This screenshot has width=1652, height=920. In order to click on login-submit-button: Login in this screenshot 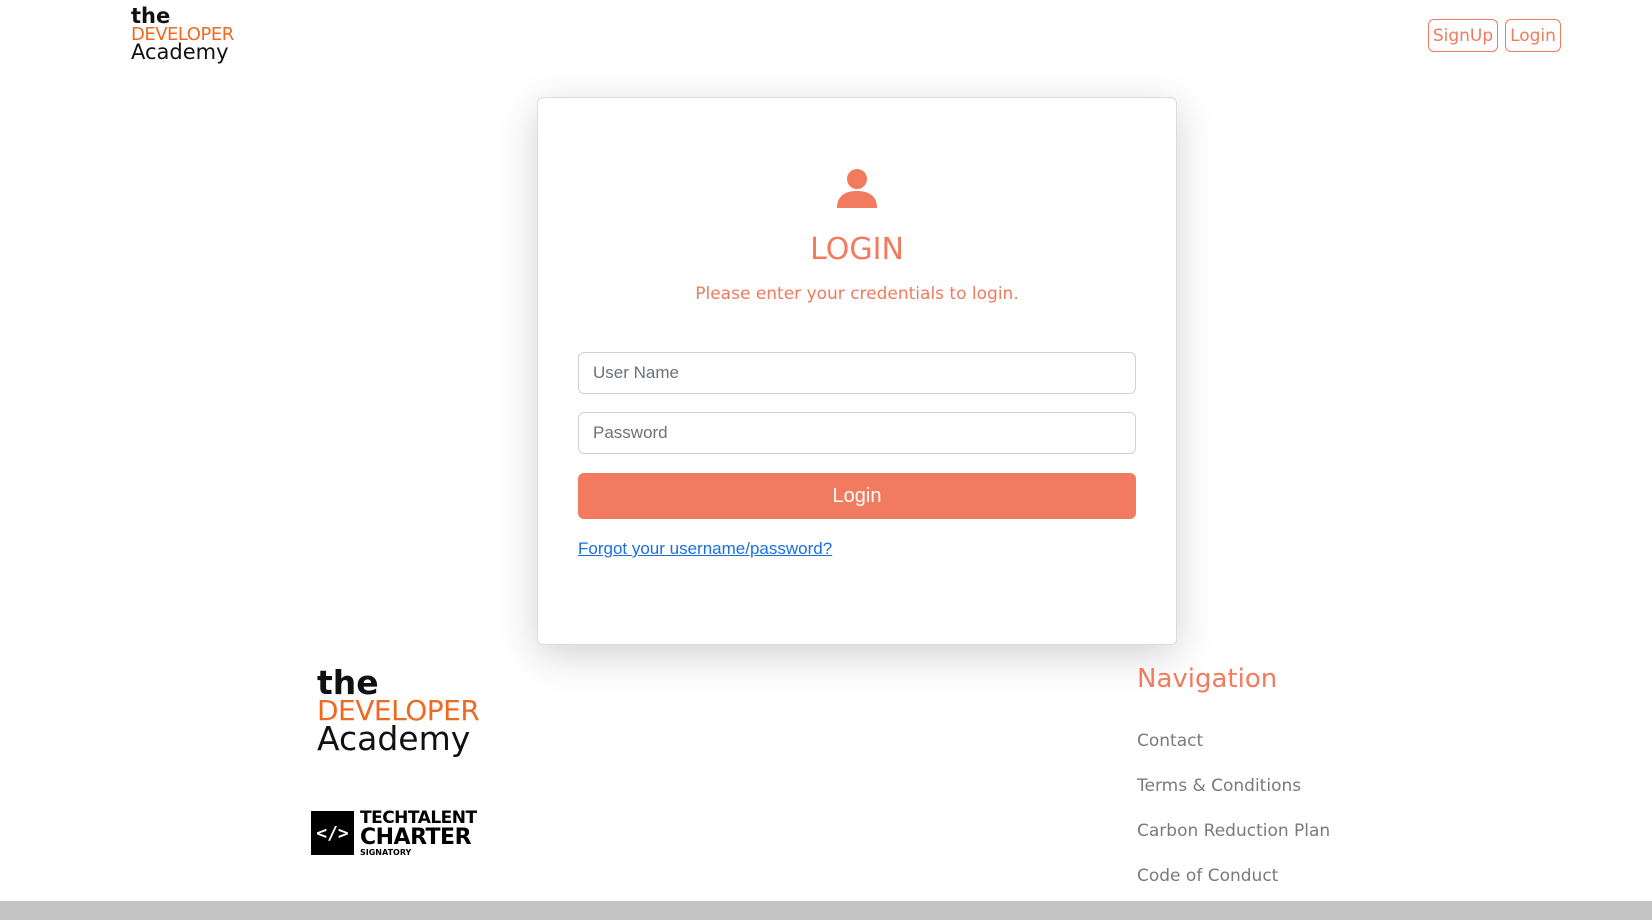, I will do `click(857, 496)`.